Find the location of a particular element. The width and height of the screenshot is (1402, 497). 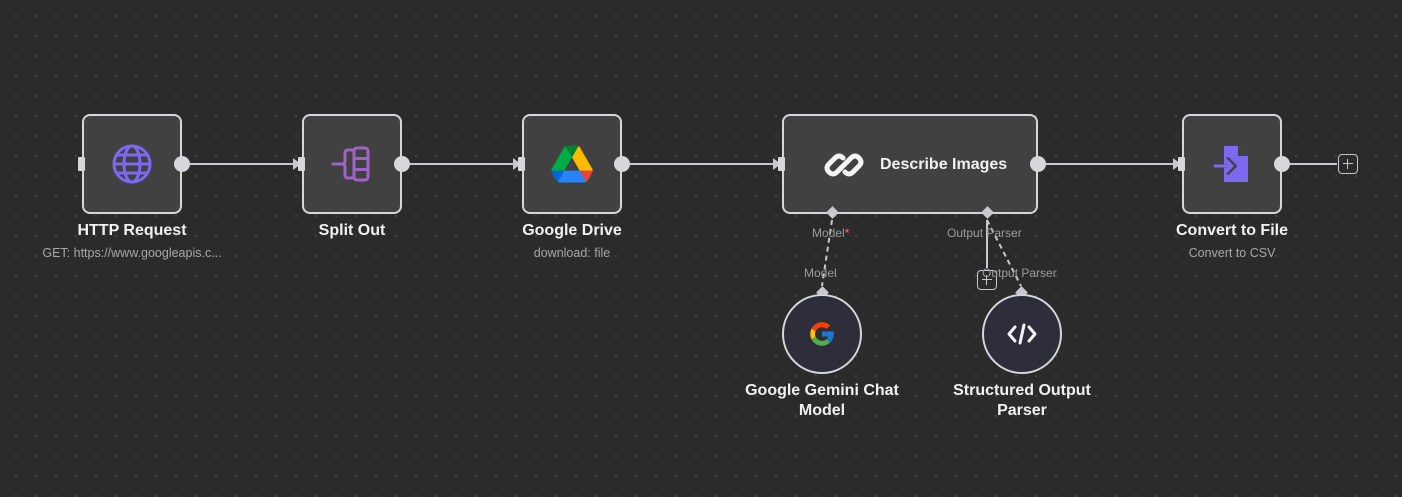

add-next-node-button is located at coordinates (1348, 164).